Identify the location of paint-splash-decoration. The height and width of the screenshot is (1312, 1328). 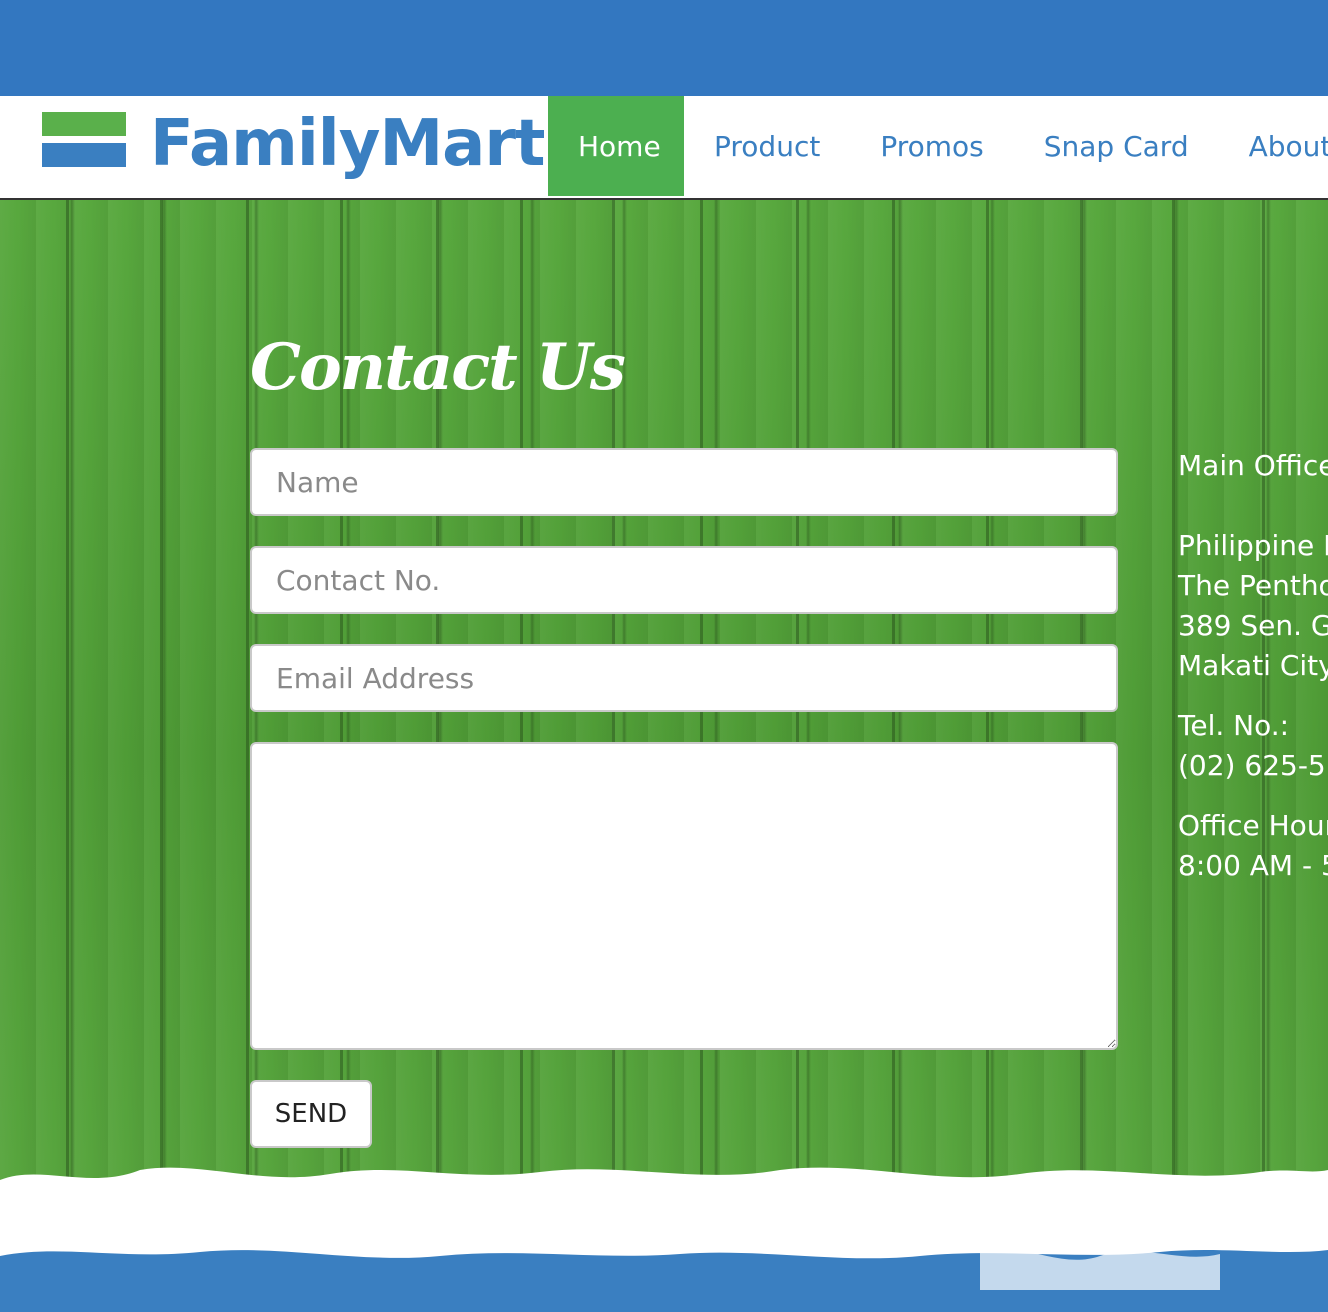
(664, 1239).